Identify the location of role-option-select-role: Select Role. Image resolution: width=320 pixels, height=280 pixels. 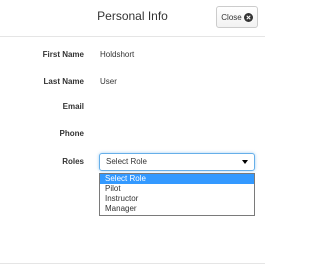
(177, 179).